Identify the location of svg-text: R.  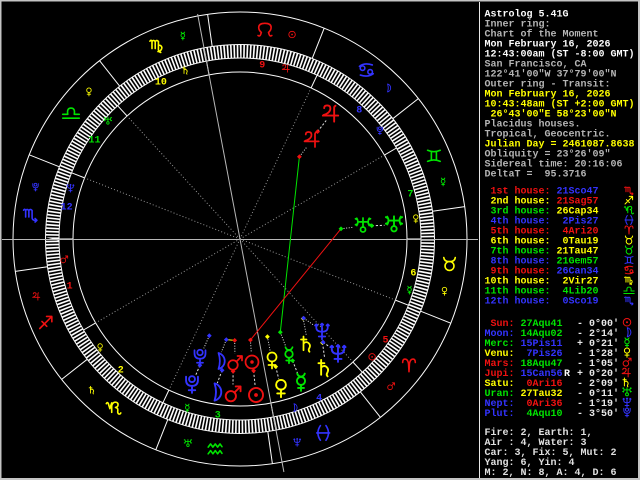
(567, 374).